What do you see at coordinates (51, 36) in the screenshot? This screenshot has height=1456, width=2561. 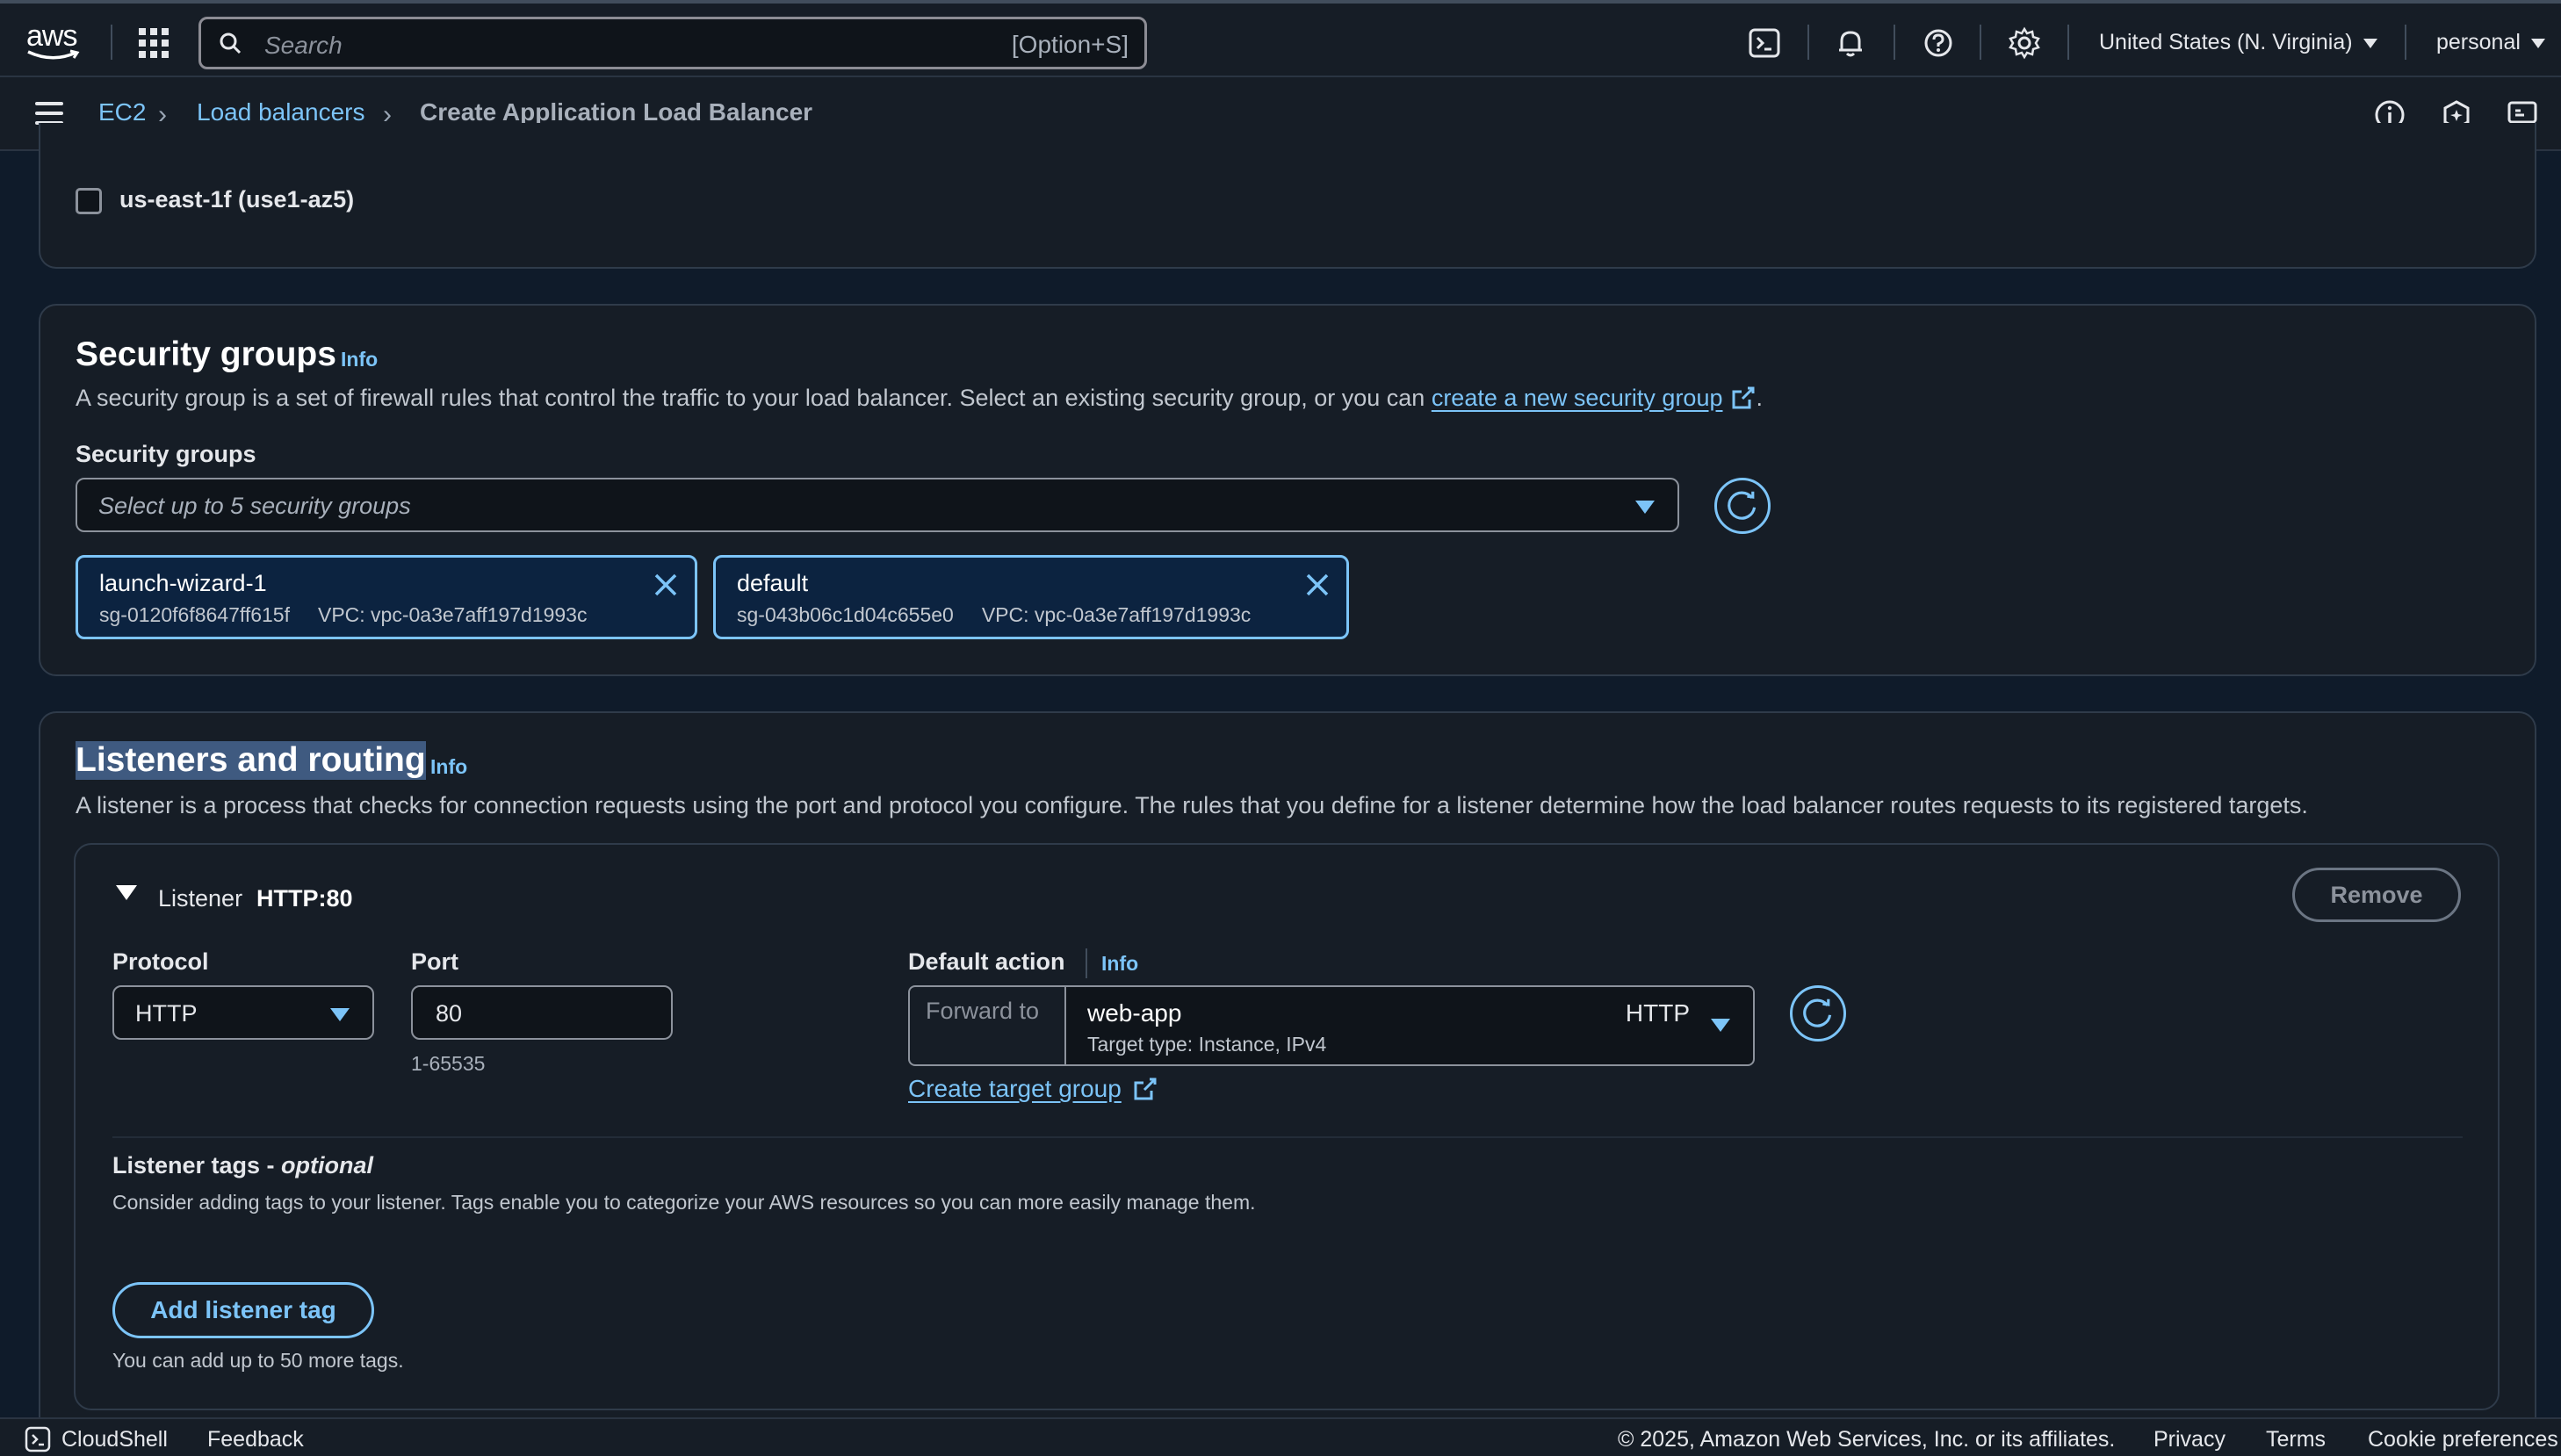 I see `aws-logo-text: aws` at bounding box center [51, 36].